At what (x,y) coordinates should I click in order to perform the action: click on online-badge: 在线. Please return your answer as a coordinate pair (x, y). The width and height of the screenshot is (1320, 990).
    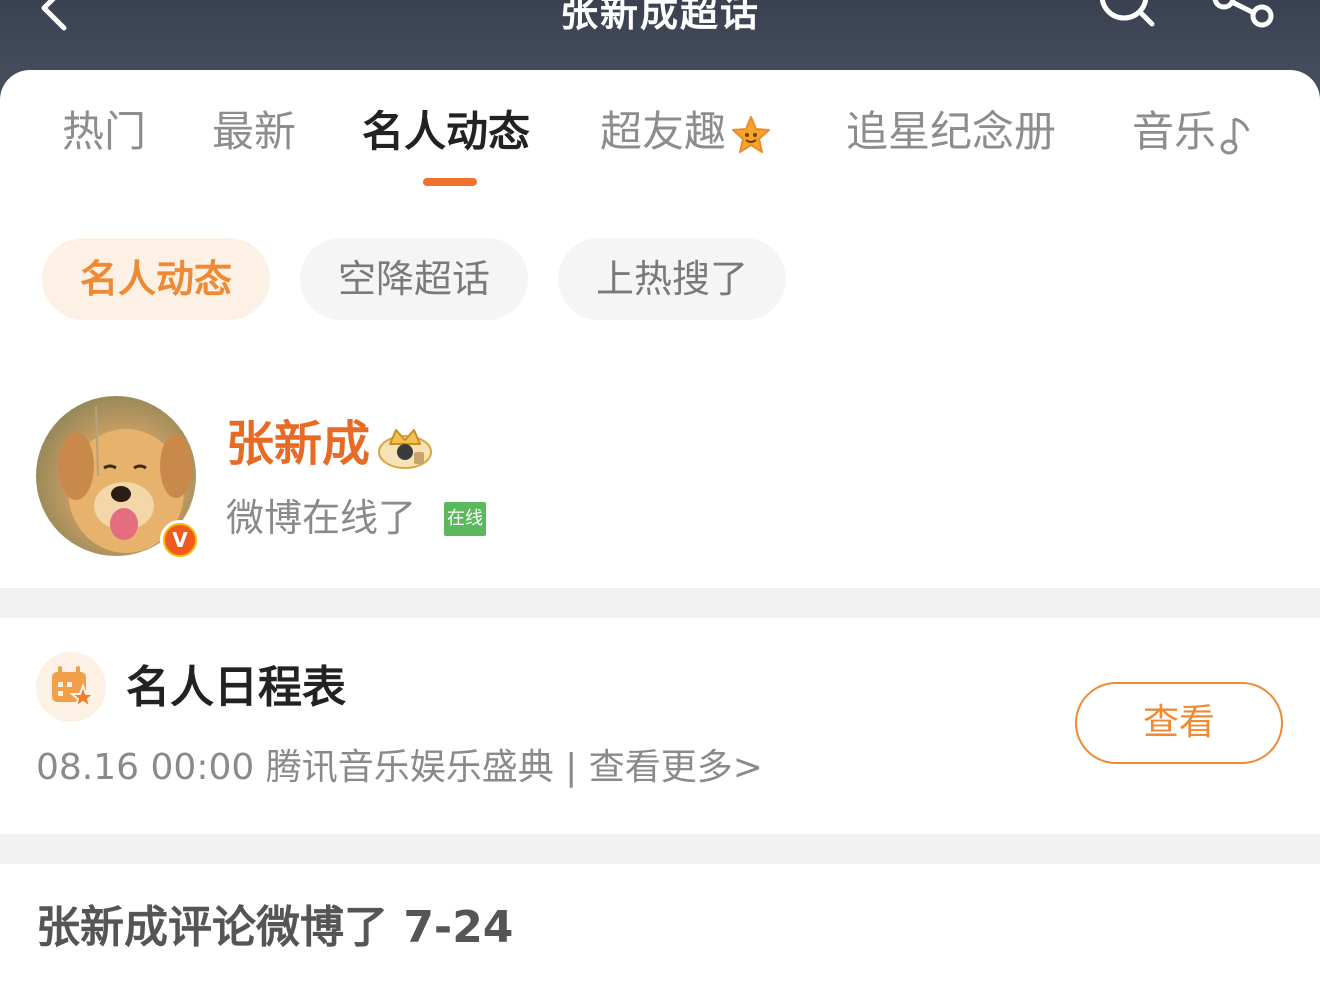
    Looking at the image, I should click on (465, 519).